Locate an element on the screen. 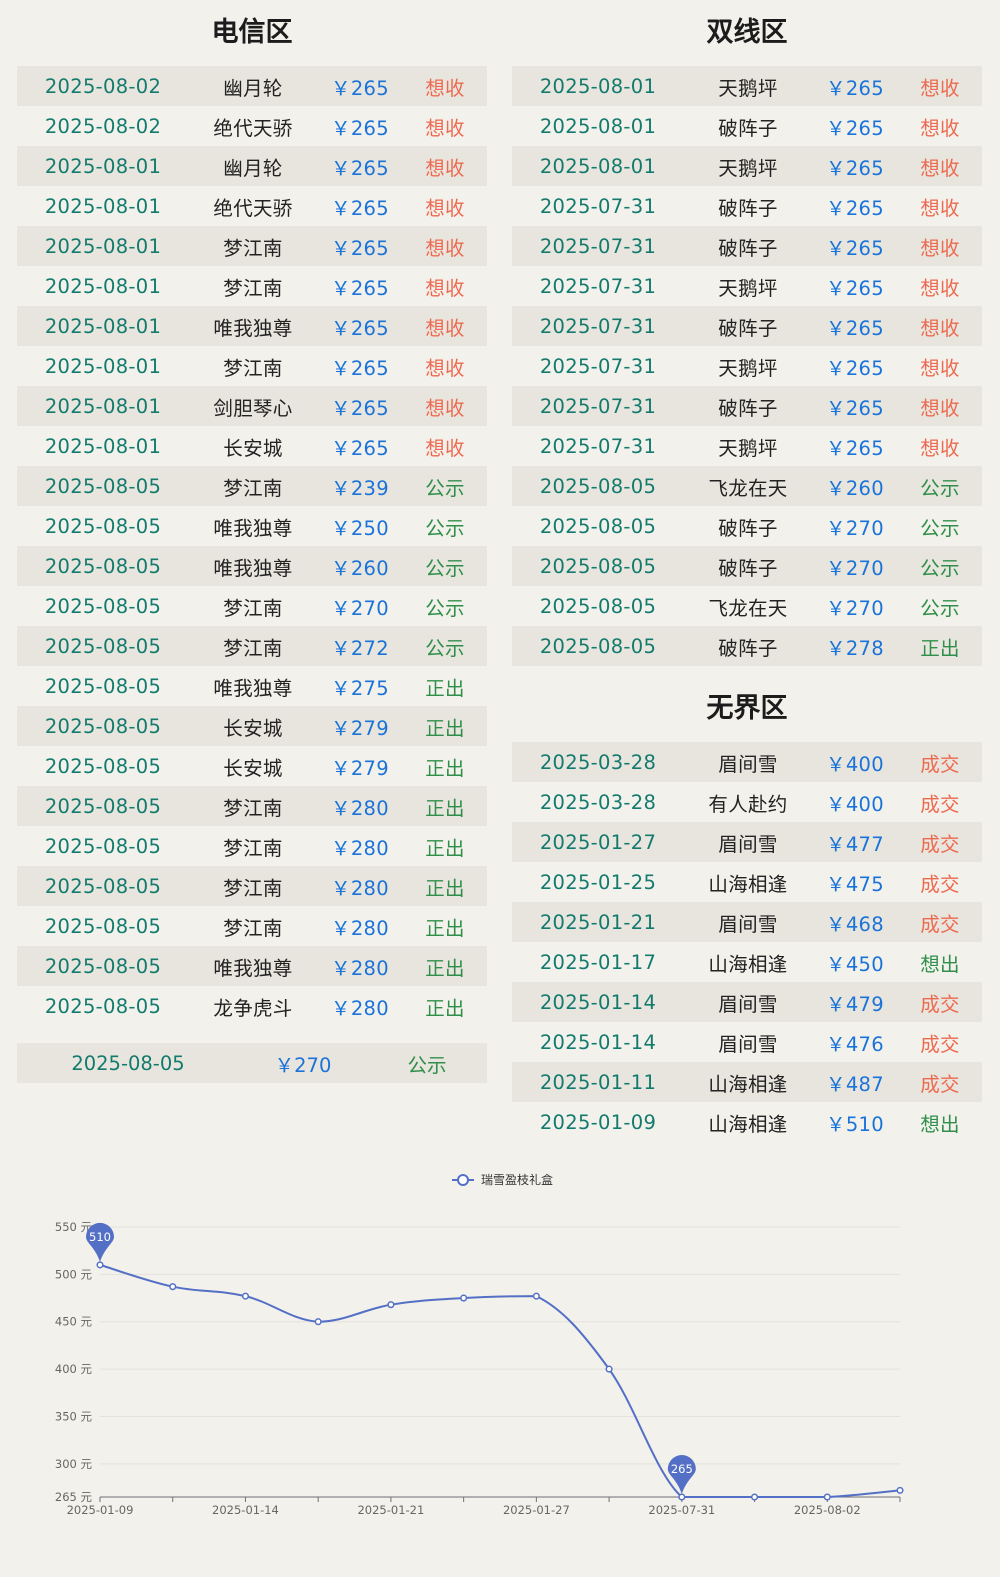  marker-label: 510 is located at coordinates (100, 1237).